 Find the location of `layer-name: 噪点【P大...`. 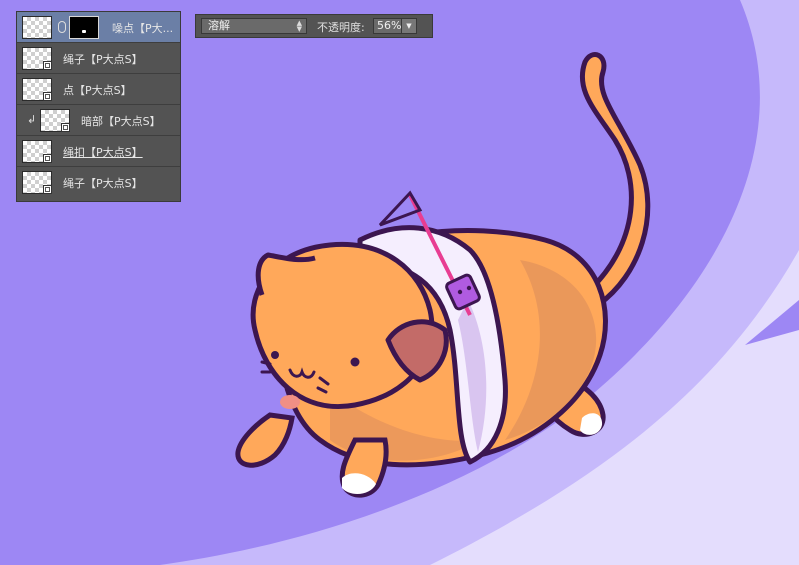

layer-name: 噪点【P大... is located at coordinates (143, 28).